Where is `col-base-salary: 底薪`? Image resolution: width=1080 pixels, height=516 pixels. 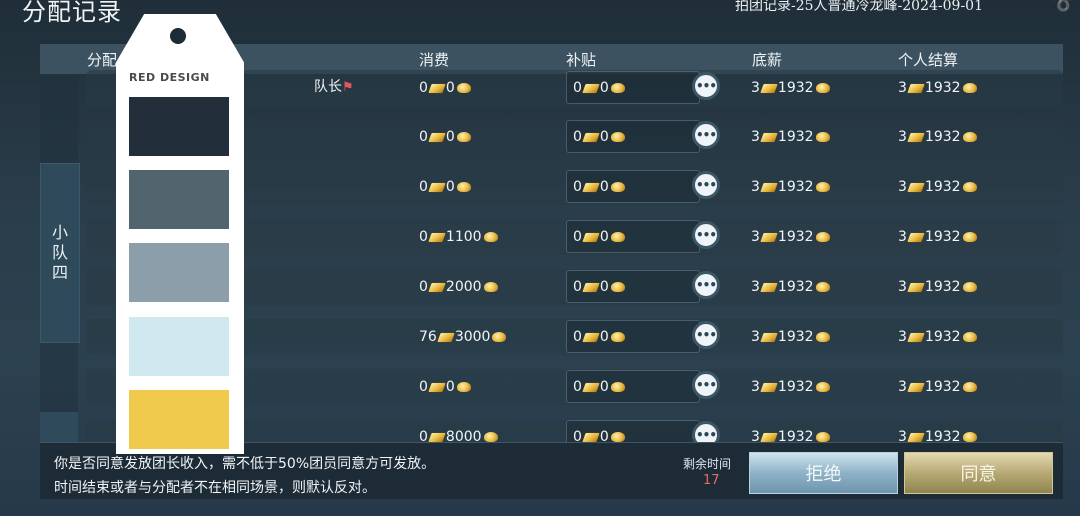 col-base-salary: 底薪 is located at coordinates (767, 60).